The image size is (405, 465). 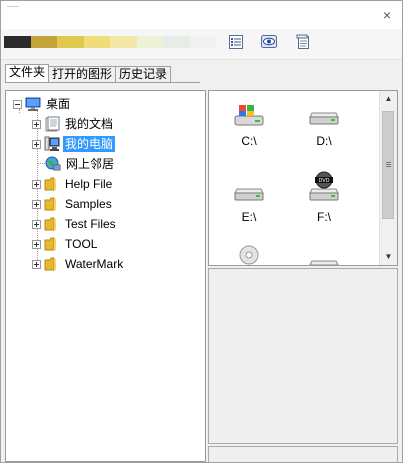 I want to click on list-view-button, so click(x=236, y=42).